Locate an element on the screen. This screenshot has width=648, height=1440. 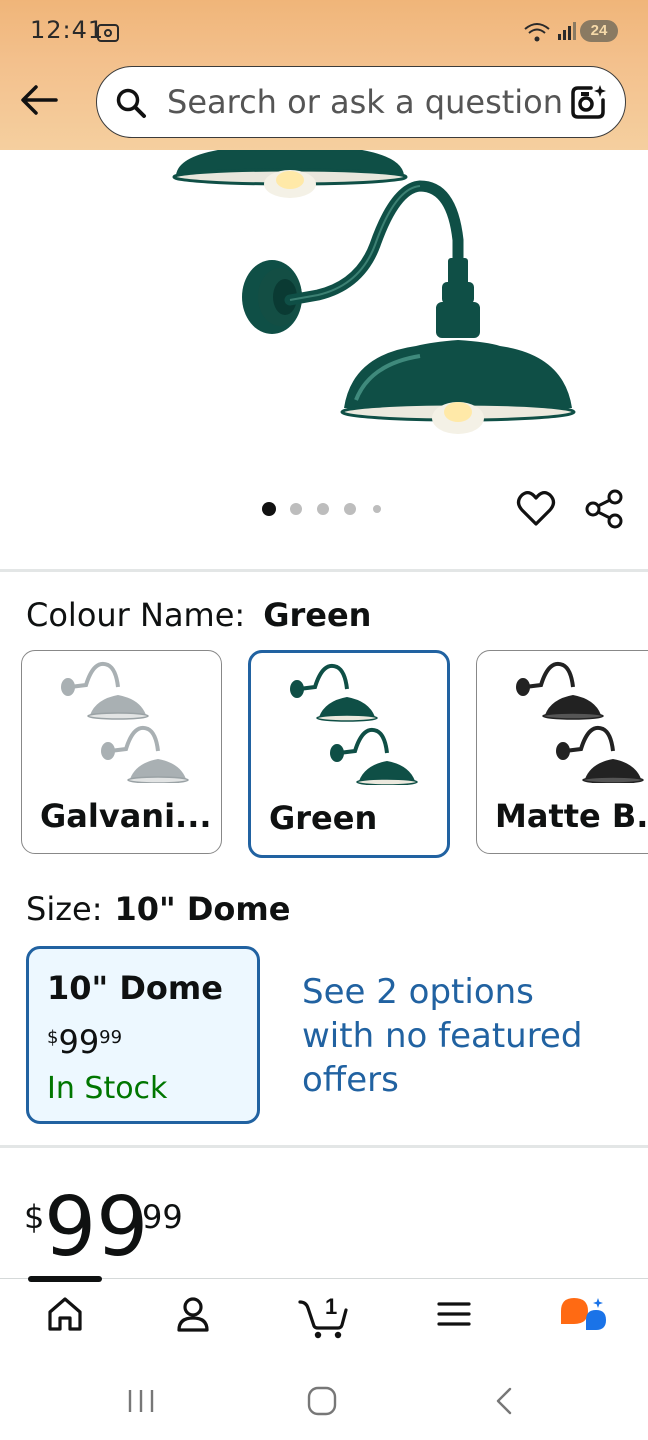
status-time: 12:41 is located at coordinates (67, 30).